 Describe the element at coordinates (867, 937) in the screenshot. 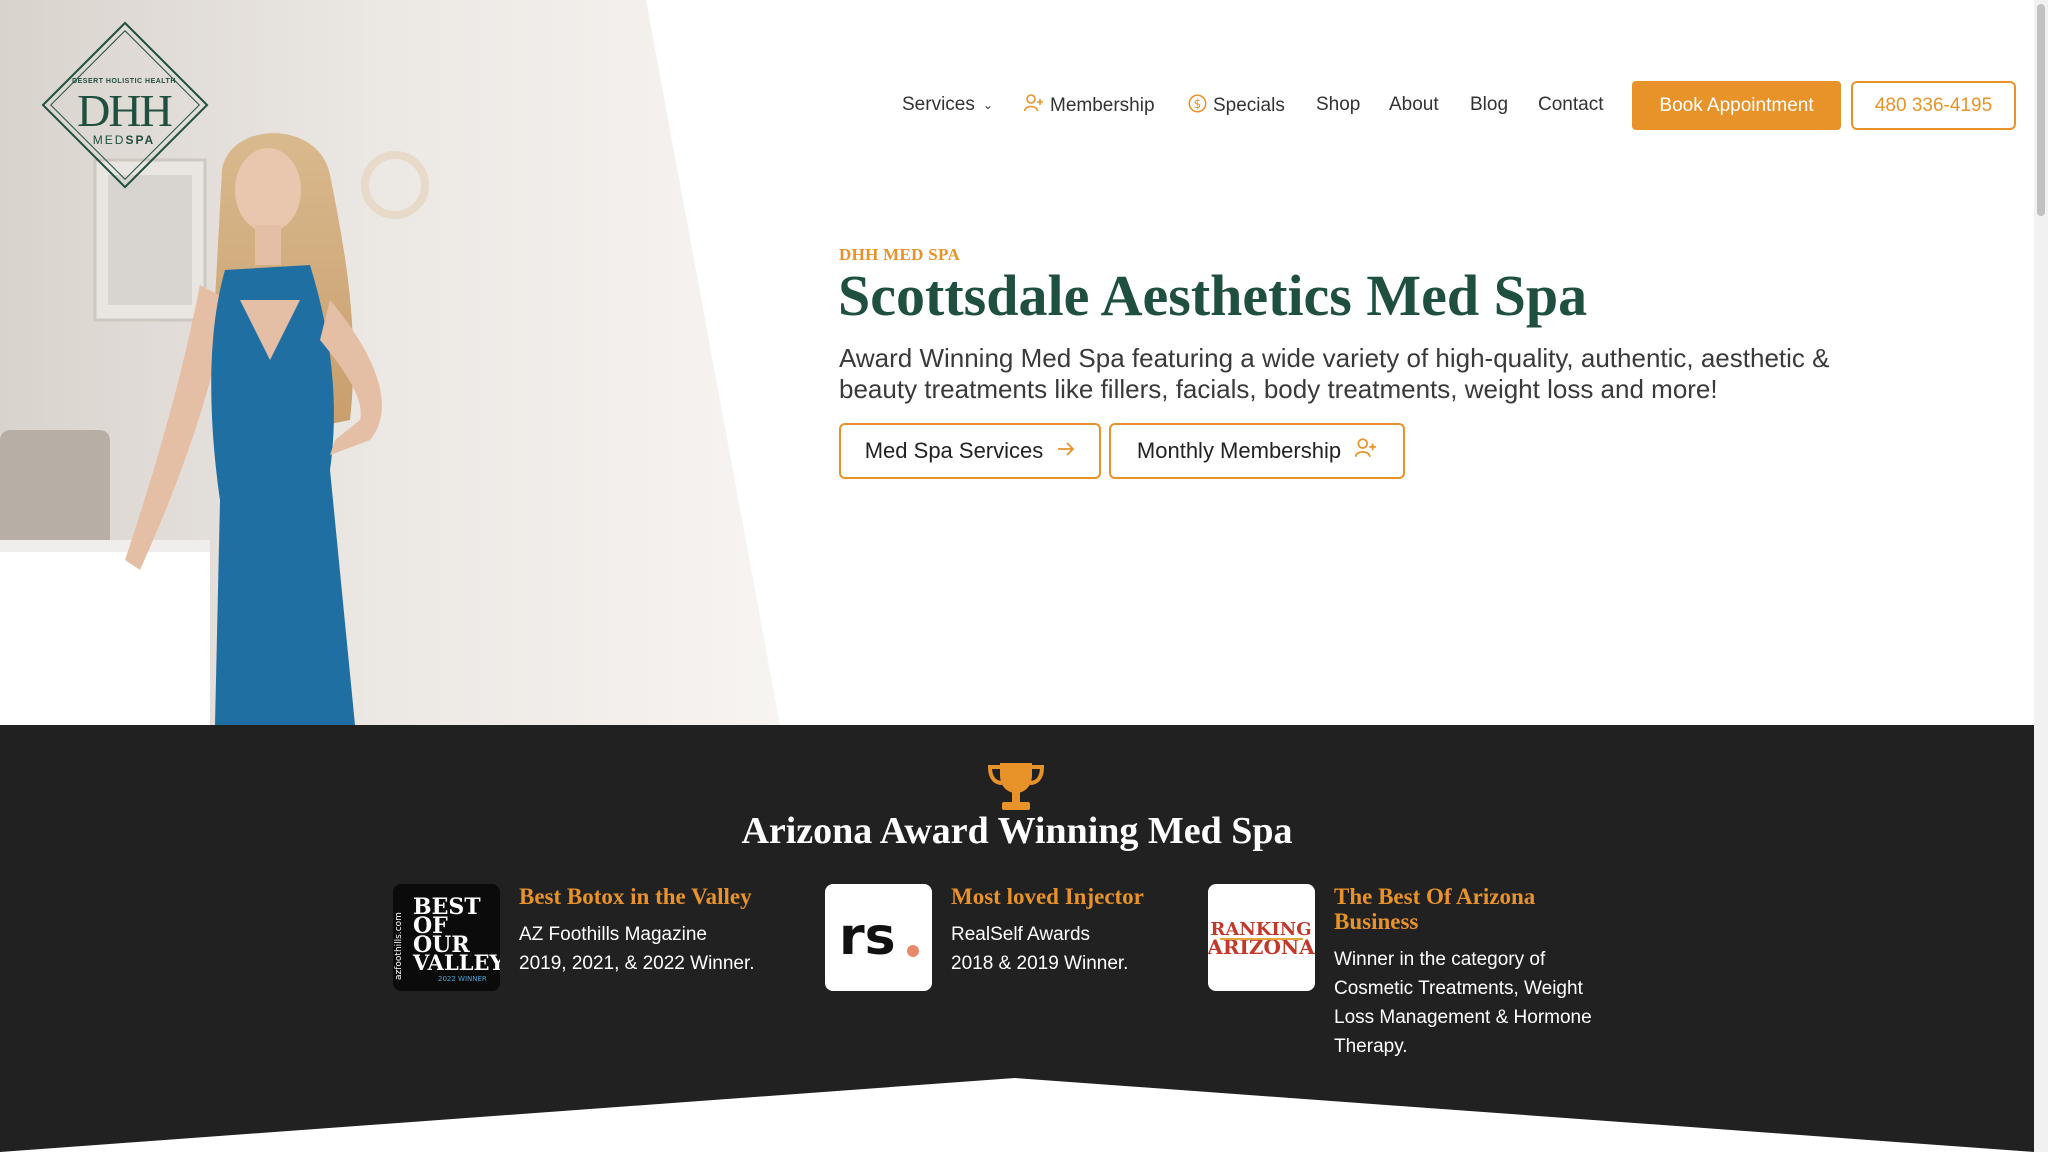

I see `realself-logo-text: rs` at that location.